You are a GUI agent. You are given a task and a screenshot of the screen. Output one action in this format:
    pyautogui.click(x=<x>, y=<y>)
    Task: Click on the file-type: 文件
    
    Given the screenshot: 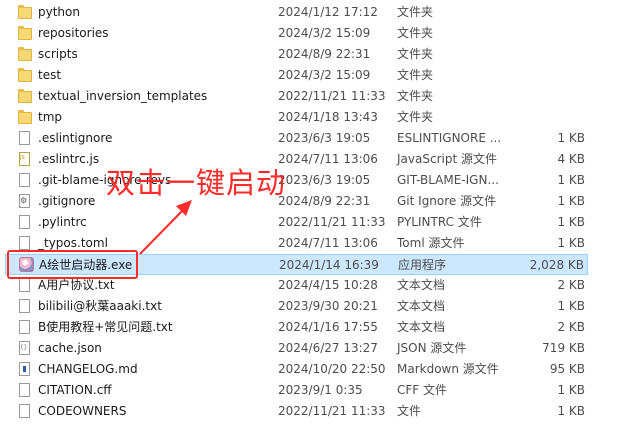 What is the action you would take?
    pyautogui.click(x=409, y=411)
    